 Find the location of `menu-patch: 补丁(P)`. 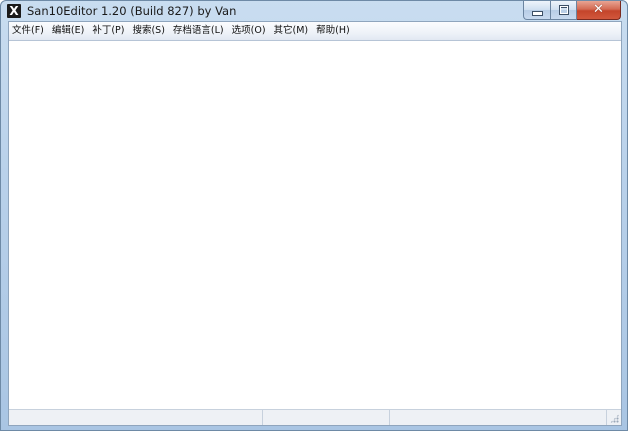

menu-patch: 补丁(P) is located at coordinates (108, 31).